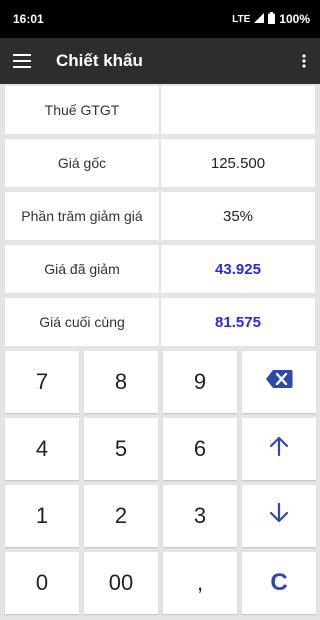 The width and height of the screenshot is (320, 620). I want to click on final-price-value: 81.575, so click(238, 322).